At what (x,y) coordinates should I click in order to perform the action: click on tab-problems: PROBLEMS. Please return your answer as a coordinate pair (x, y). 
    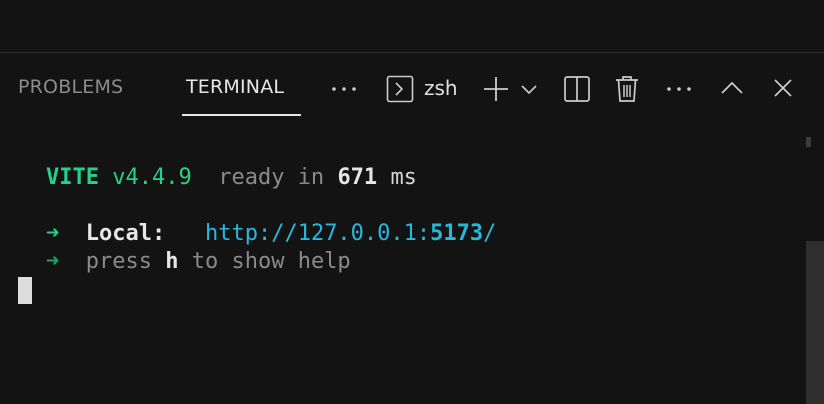
    Looking at the image, I should click on (70, 87).